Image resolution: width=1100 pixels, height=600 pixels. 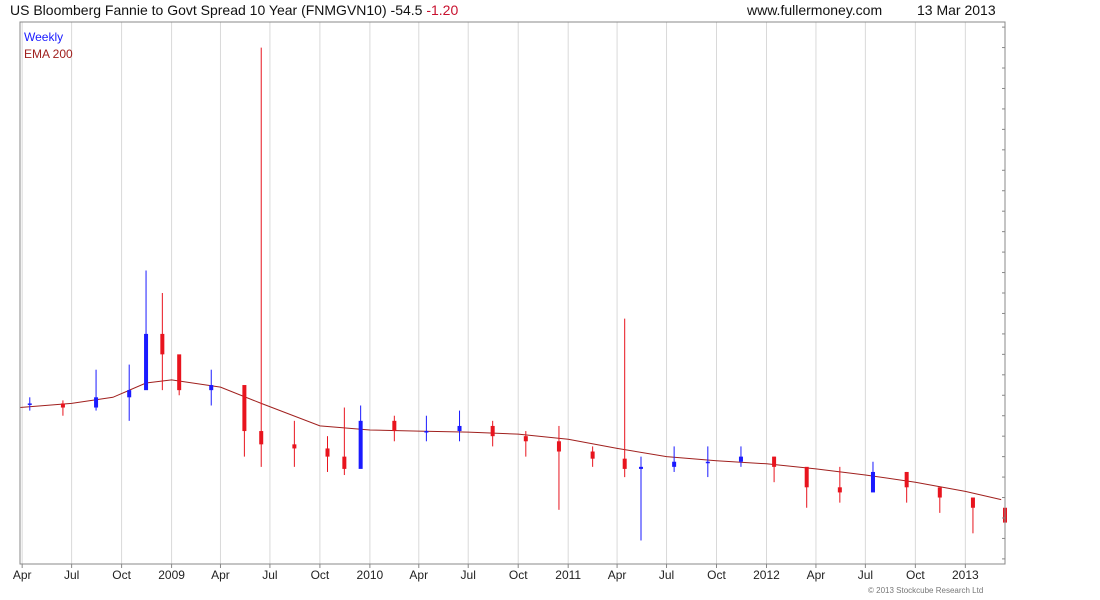 What do you see at coordinates (568, 575) in the screenshot?
I see `x-tick-label: 2011` at bounding box center [568, 575].